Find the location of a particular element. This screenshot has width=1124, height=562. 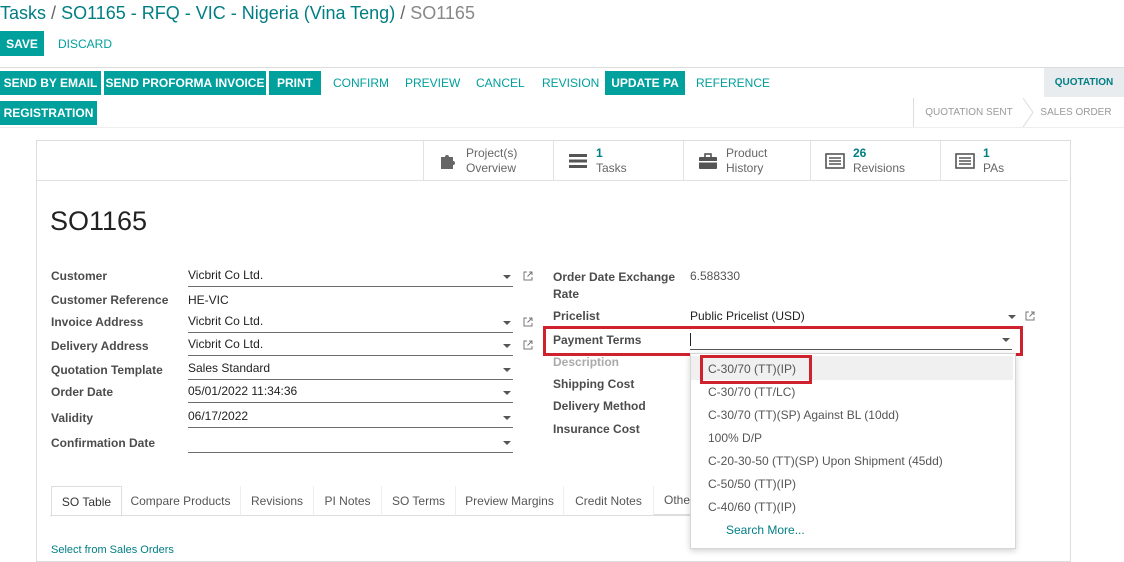

registration-button: REGISTRATION is located at coordinates (48, 113).